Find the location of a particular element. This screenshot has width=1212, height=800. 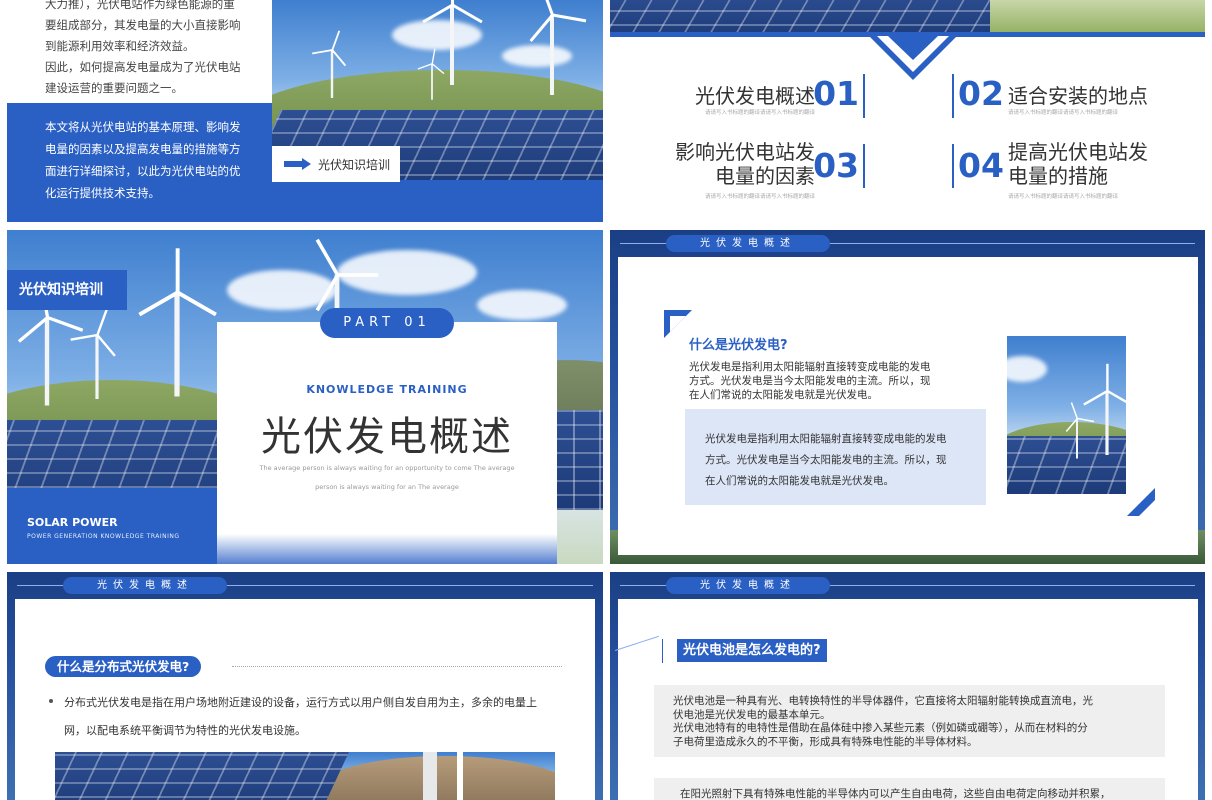

slide1-para-line: 建设运营的重要问题之一。 is located at coordinates (114, 88).